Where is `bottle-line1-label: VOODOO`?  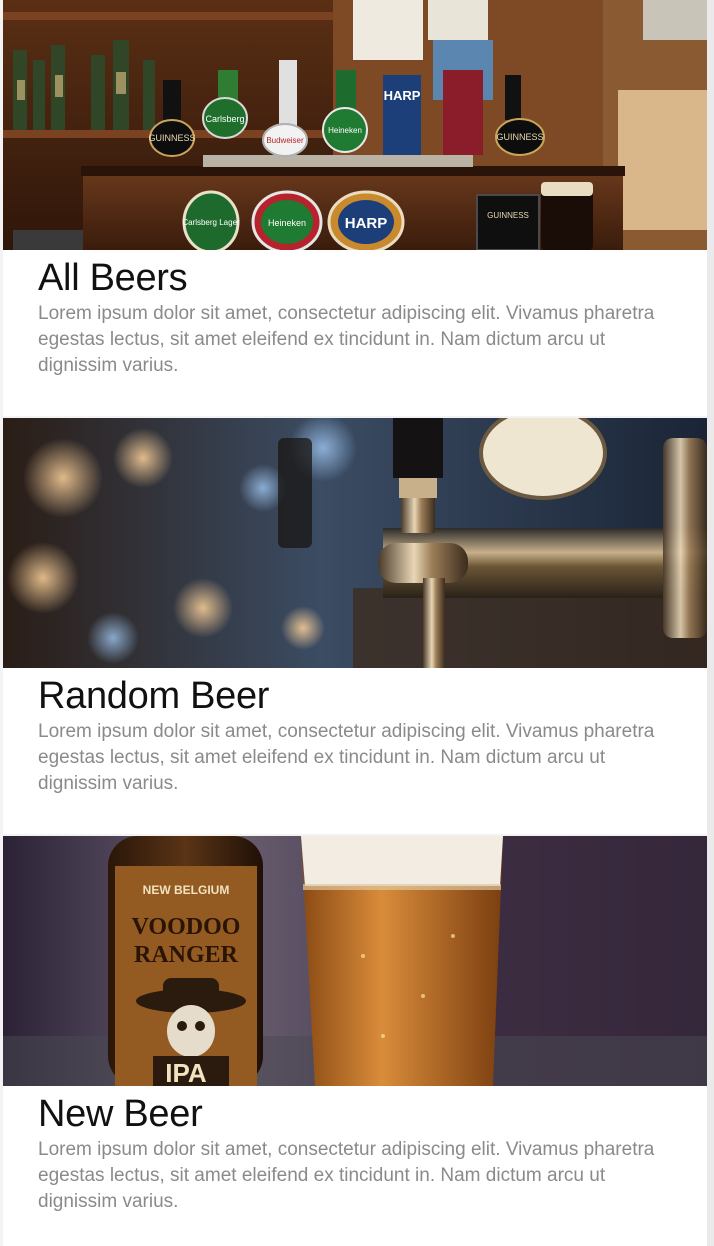
bottle-line1-label: VOODOO is located at coordinates (186, 927).